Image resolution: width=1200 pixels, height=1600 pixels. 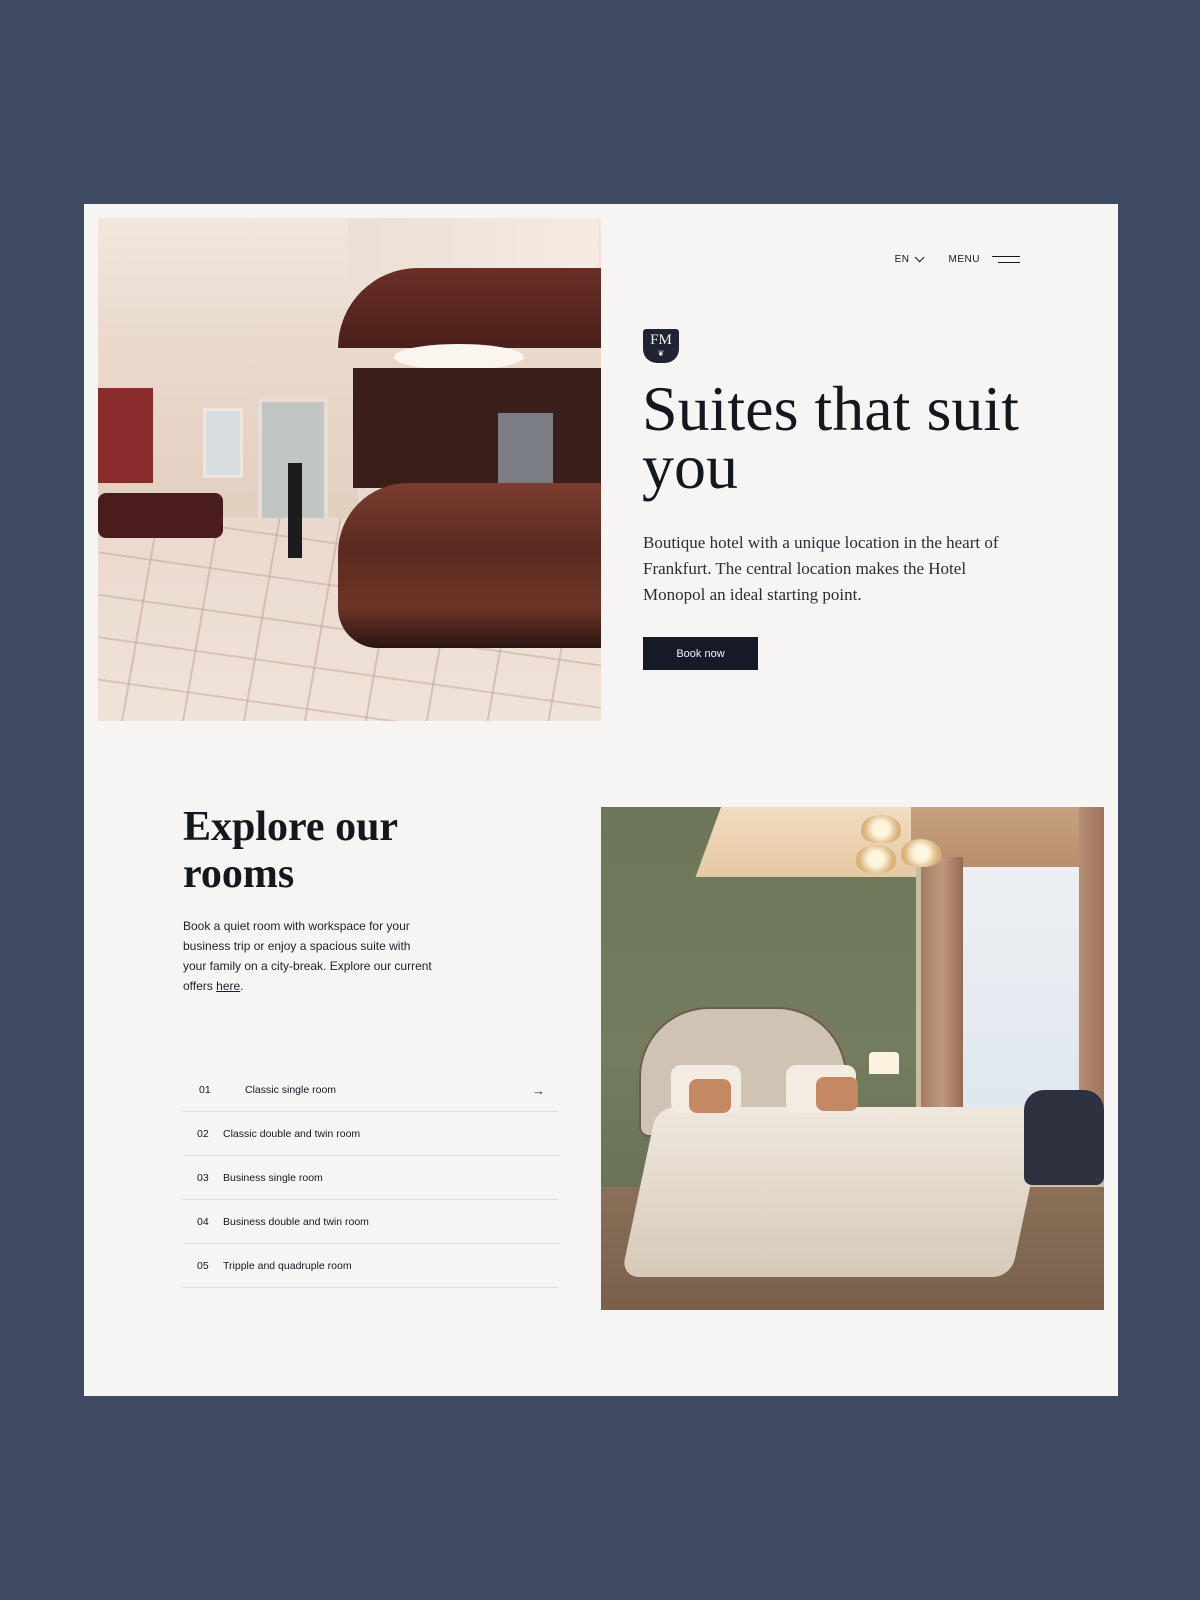 I want to click on room-label: Business single room, so click(x=273, y=1177).